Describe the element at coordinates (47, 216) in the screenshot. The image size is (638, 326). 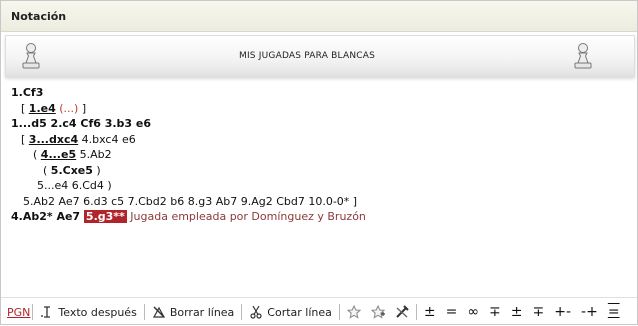
I see `move-line: 4.Ab2* Ae7` at that location.